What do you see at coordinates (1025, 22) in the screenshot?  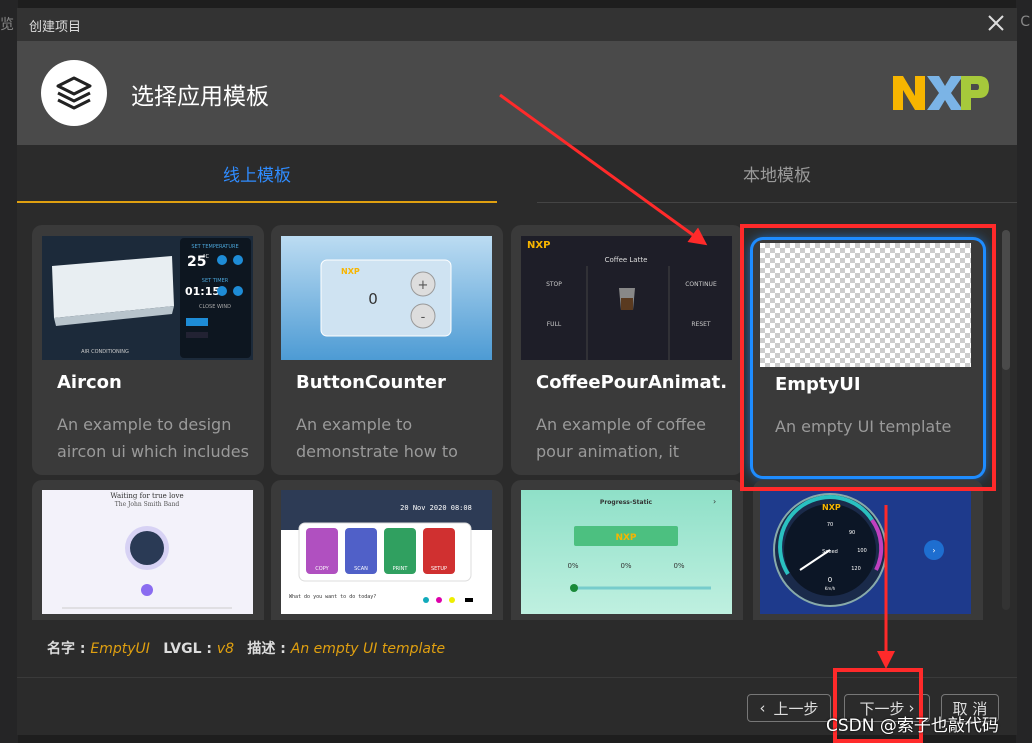 I see `background-text-right: C` at bounding box center [1025, 22].